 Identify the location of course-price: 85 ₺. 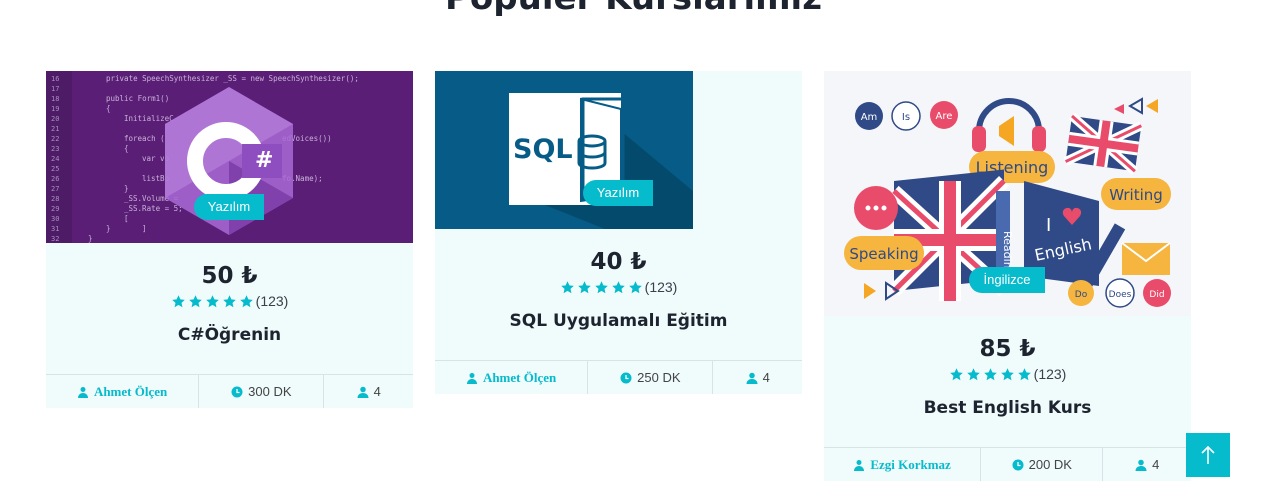
(1007, 349).